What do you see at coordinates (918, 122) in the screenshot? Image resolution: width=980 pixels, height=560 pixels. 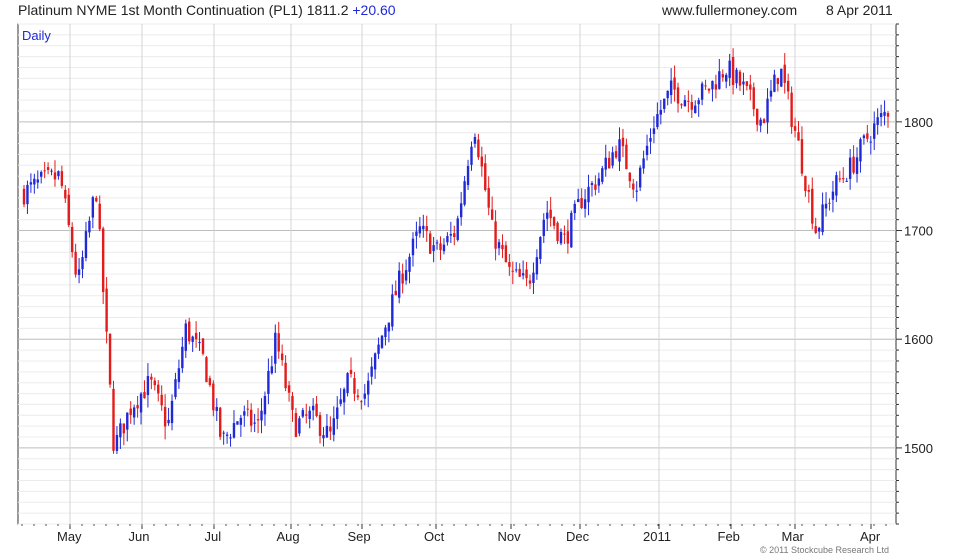 I see `y-tick-label: 1800` at bounding box center [918, 122].